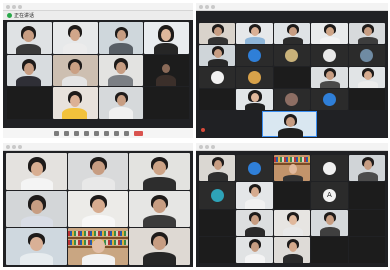 The image size is (390, 270). What do you see at coordinates (138, 133) in the screenshot?
I see `end-meeting-button` at bounding box center [138, 133].